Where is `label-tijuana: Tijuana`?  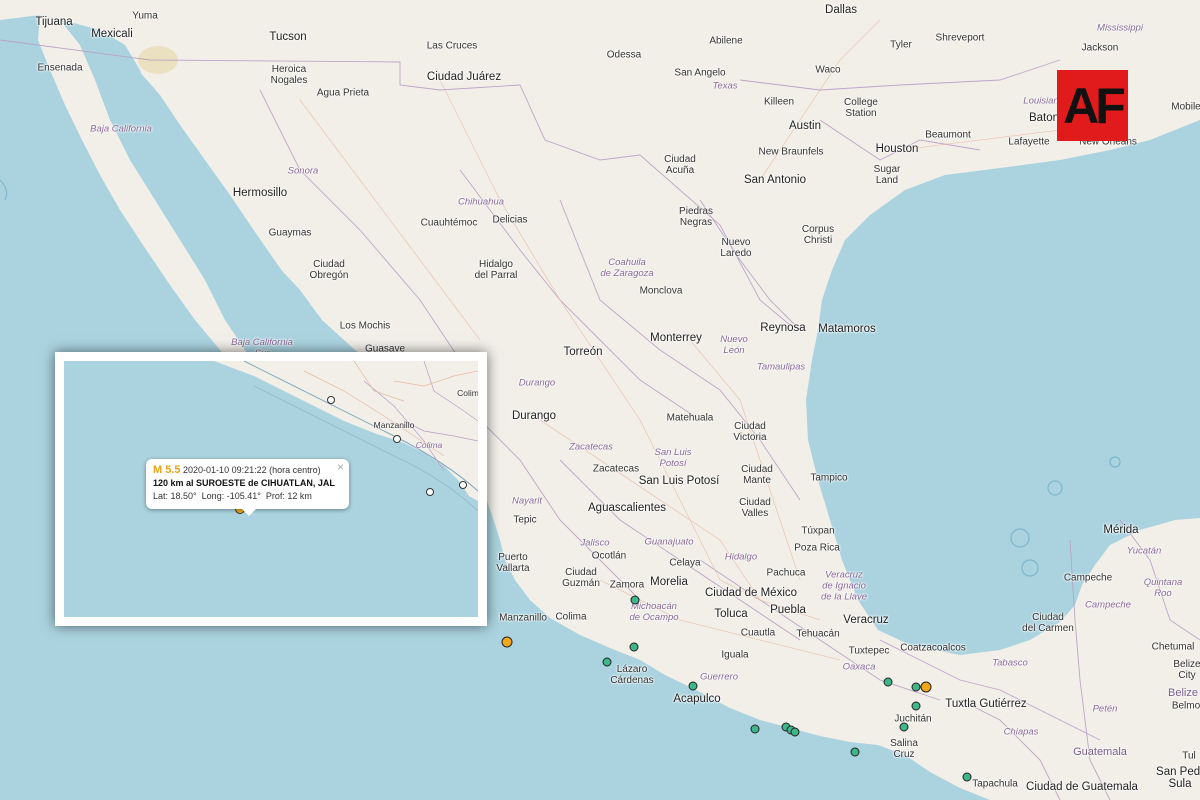
label-tijuana: Tijuana is located at coordinates (54, 22).